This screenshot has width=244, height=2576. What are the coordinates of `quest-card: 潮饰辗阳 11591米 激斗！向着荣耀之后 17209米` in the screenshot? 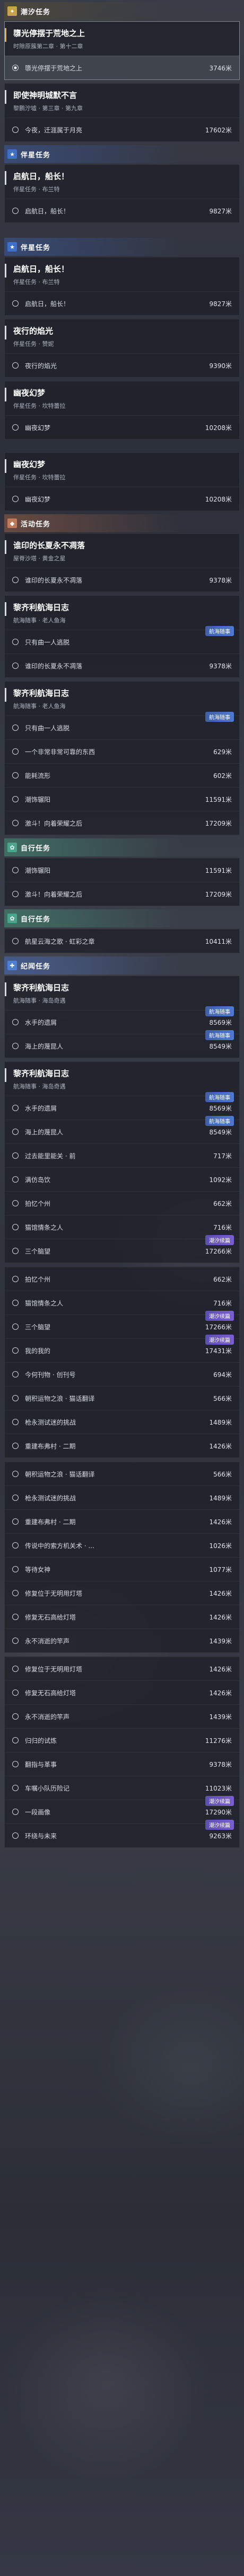 It's located at (122, 881).